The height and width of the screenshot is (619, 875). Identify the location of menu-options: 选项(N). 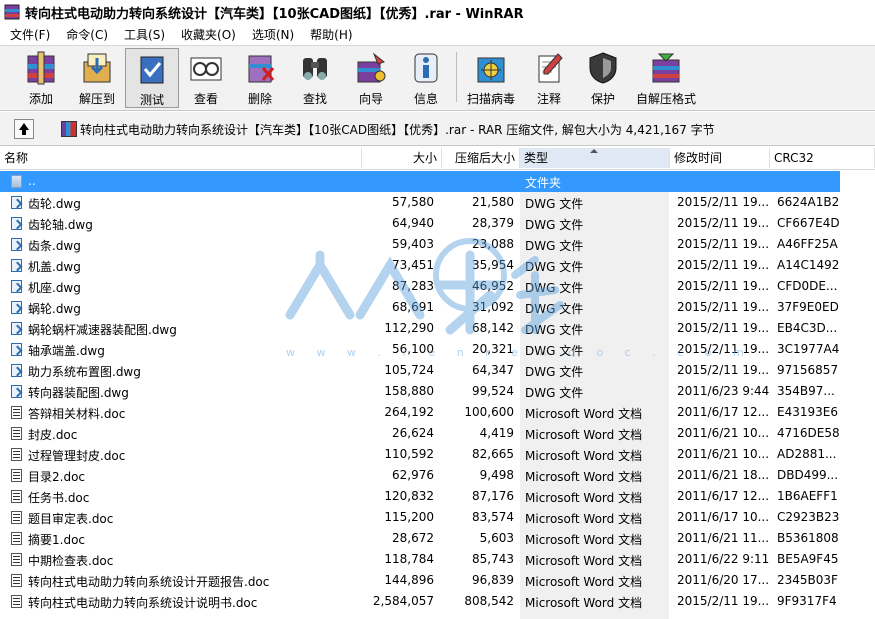
(271, 34).